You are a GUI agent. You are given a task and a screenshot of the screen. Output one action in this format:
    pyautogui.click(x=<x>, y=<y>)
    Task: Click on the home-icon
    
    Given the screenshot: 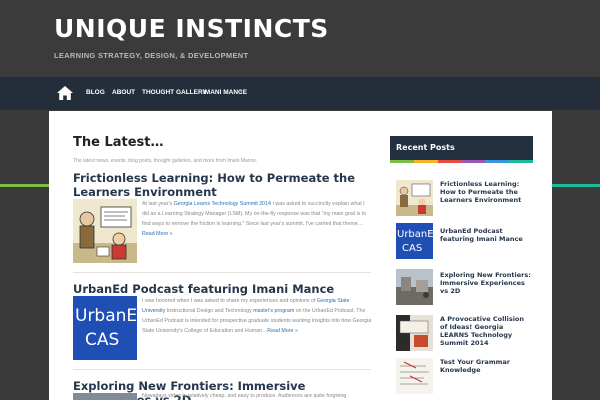 What is the action you would take?
    pyautogui.click(x=65, y=93)
    